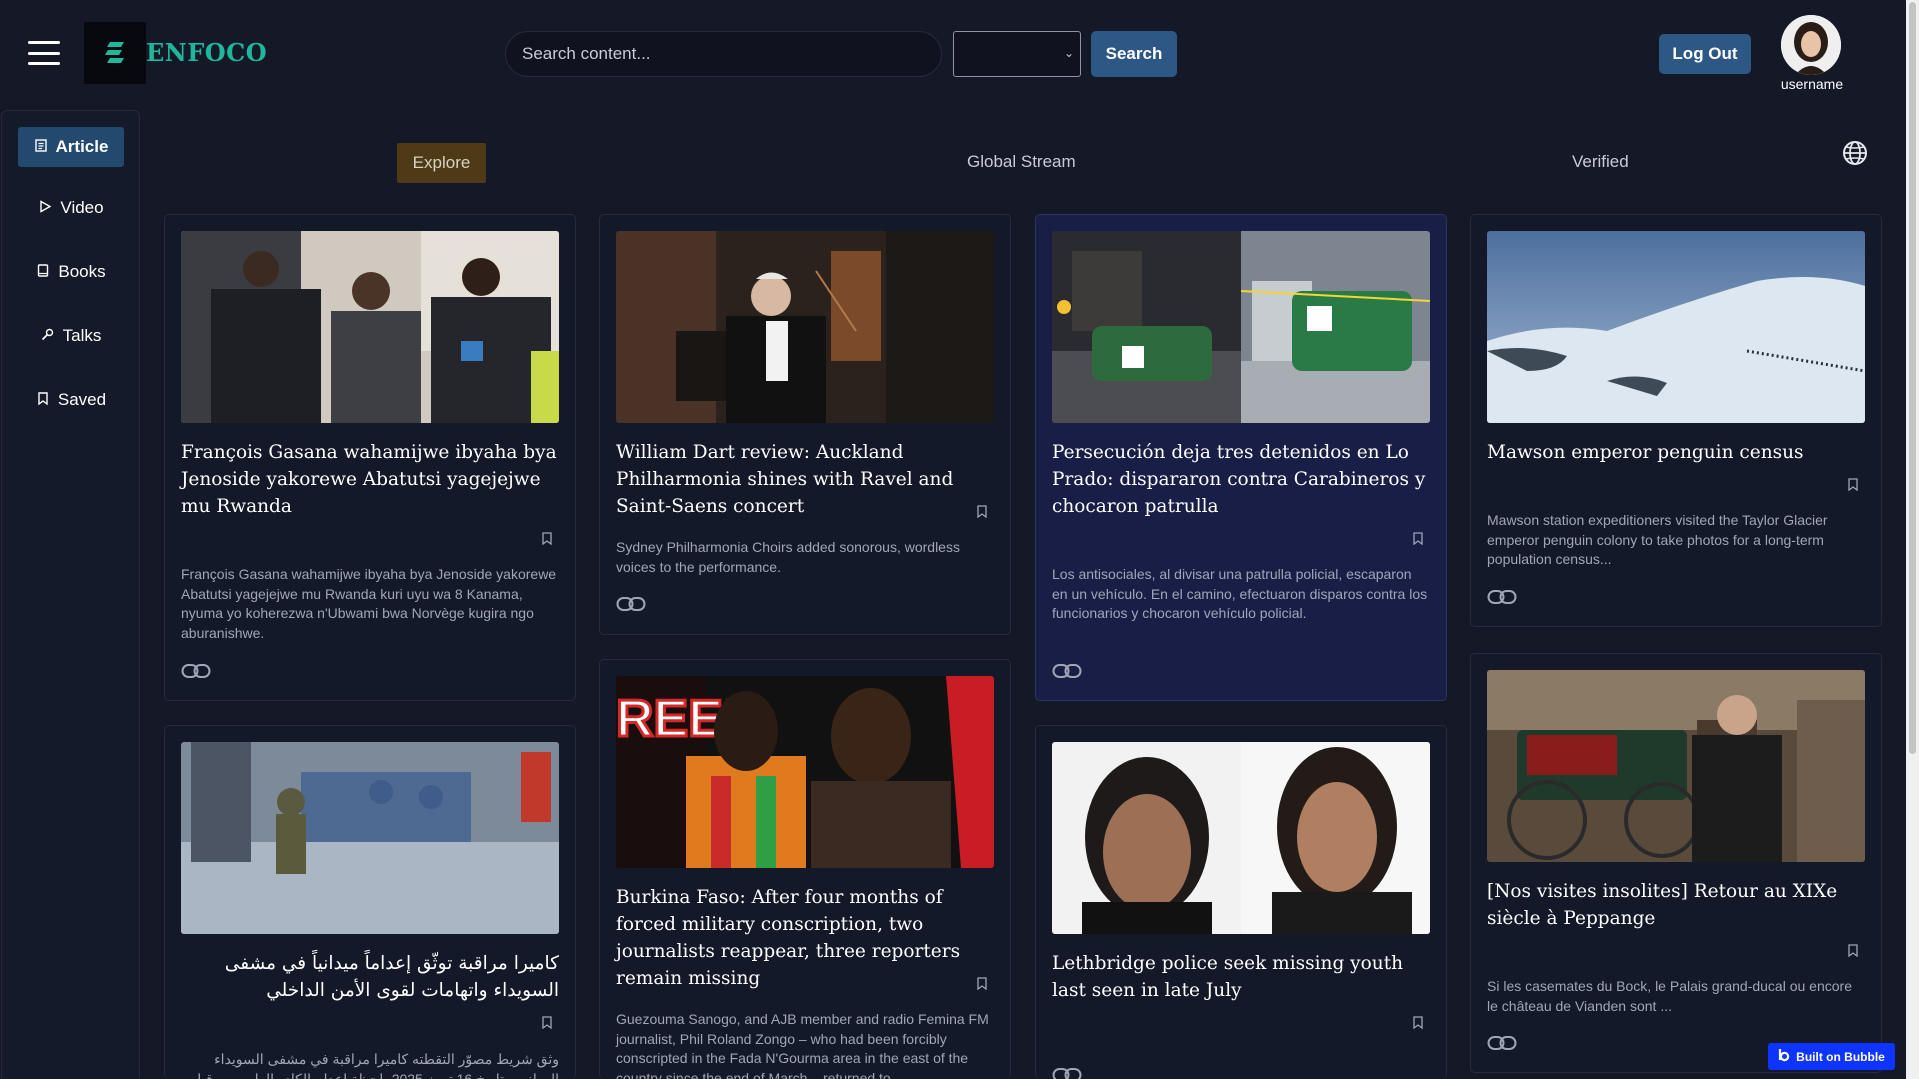  I want to click on sidebar-item-books: Books, so click(71, 272).